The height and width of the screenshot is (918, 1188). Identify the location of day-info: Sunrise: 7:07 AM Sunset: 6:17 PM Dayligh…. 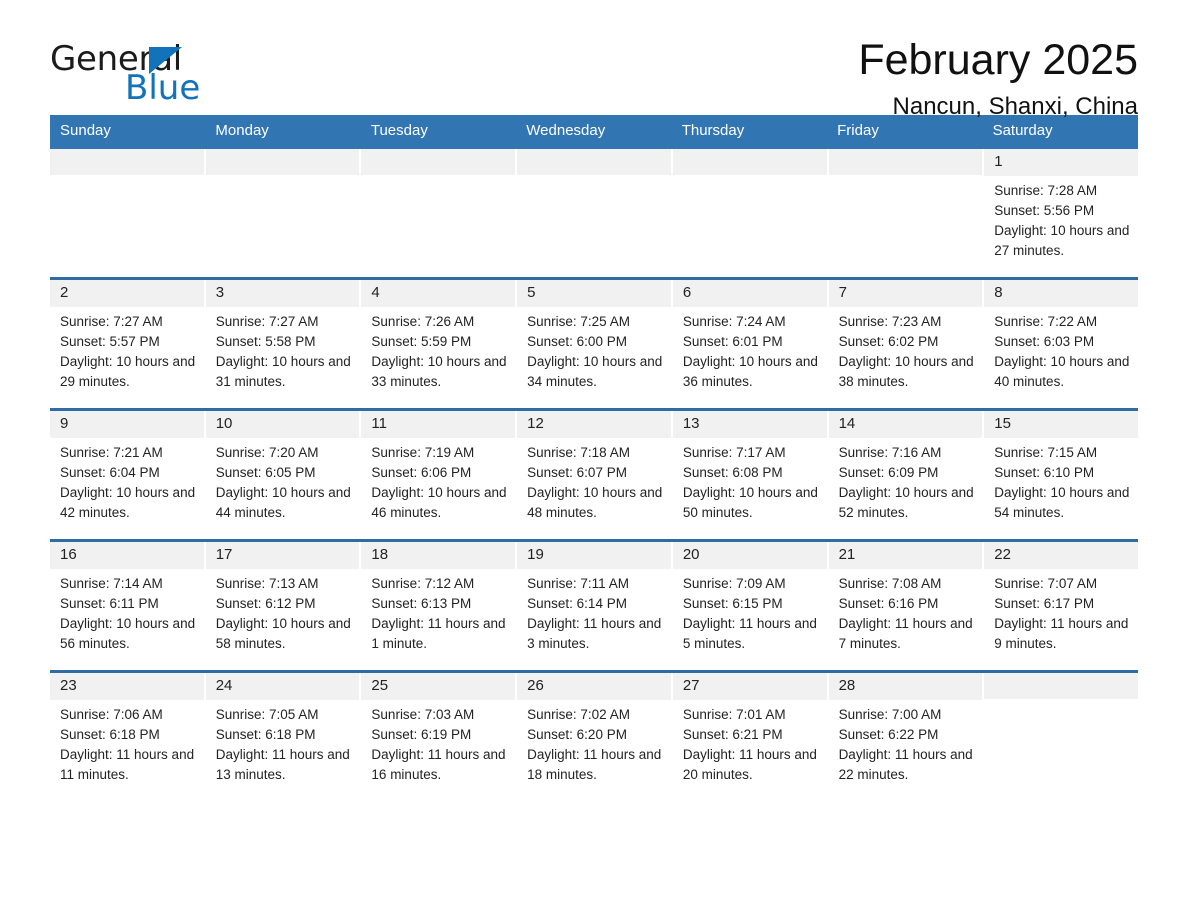
(1061, 611).